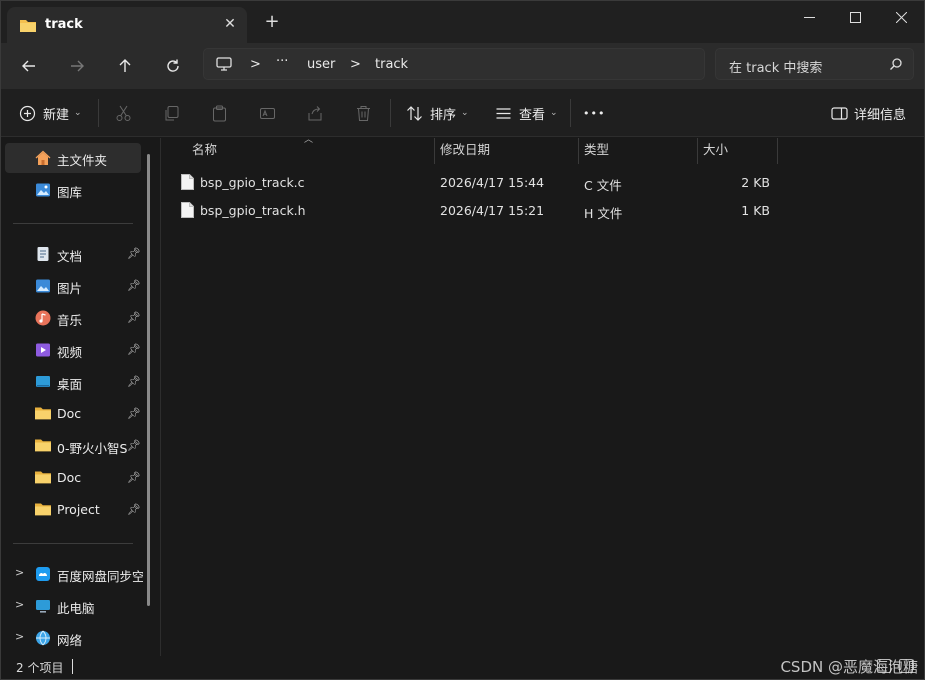 The width and height of the screenshot is (925, 680). Describe the element at coordinates (43, 350) in the screenshot. I see `video-icon` at that location.